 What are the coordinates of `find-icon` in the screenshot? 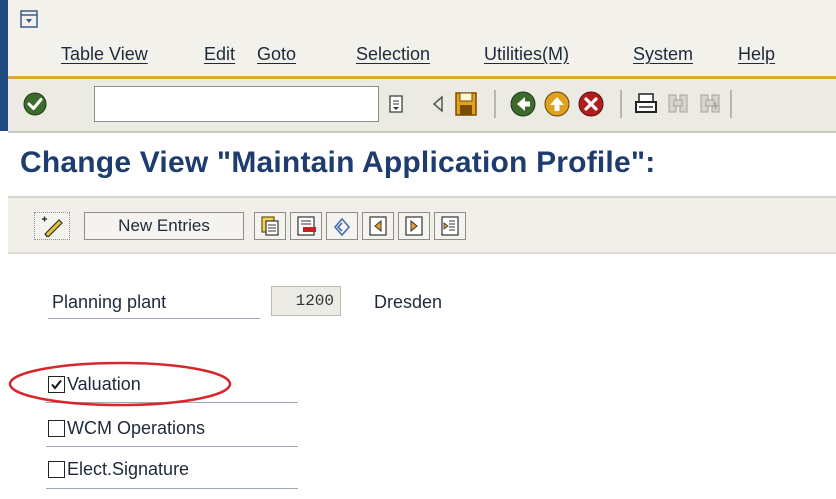 It's located at (678, 104).